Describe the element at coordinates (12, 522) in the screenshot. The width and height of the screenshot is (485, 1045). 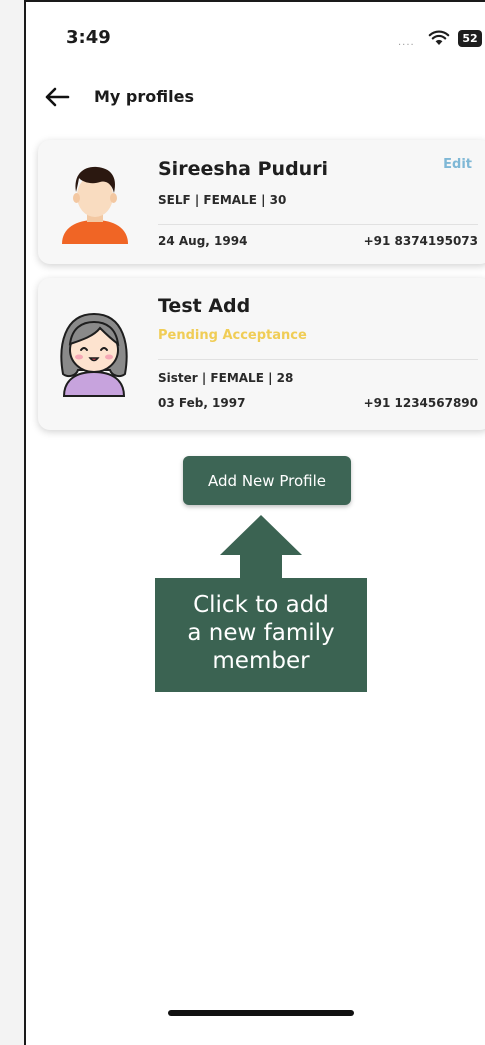
I see `frame-left-margin` at that location.